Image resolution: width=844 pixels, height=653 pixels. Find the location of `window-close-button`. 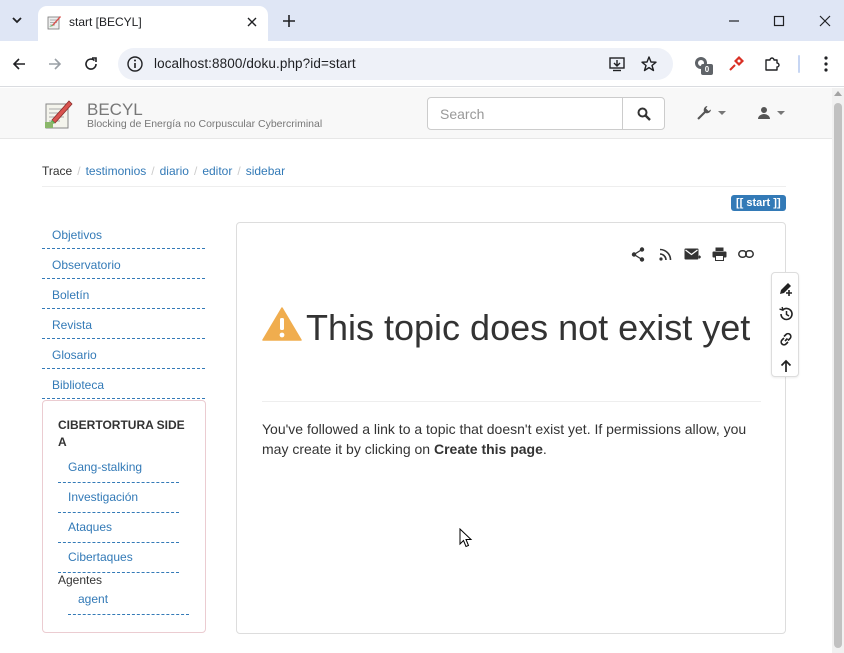

window-close-button is located at coordinates (825, 21).